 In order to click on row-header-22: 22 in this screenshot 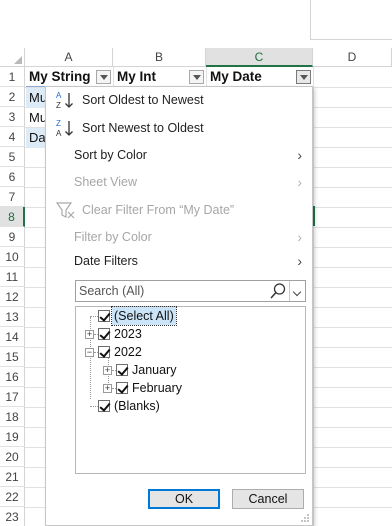, I will do `click(12, 497)`.